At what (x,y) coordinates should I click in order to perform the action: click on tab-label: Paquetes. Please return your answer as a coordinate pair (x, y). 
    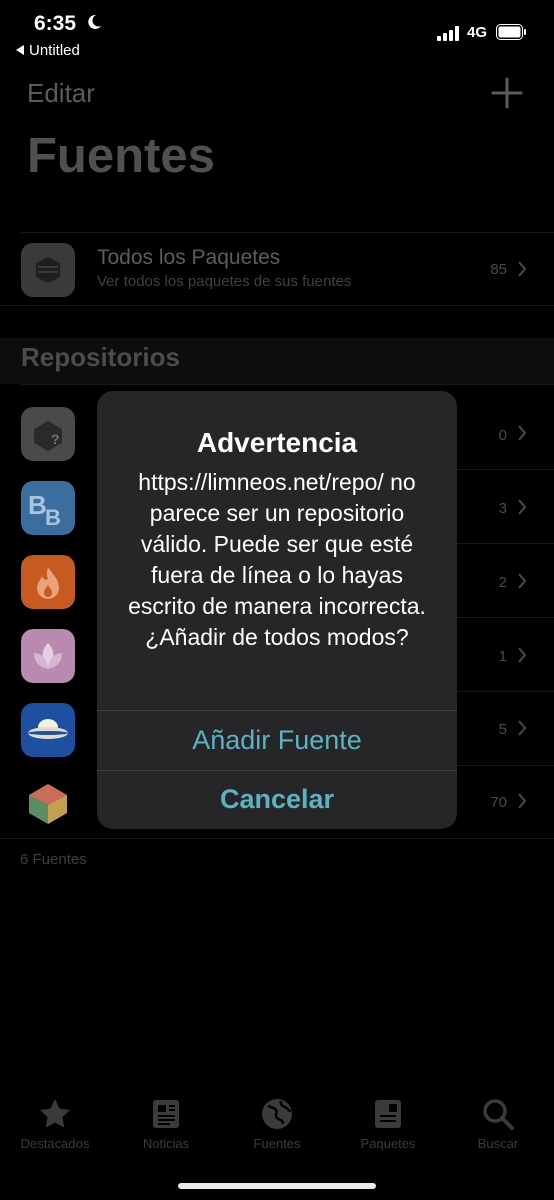
    Looking at the image, I should click on (388, 1143).